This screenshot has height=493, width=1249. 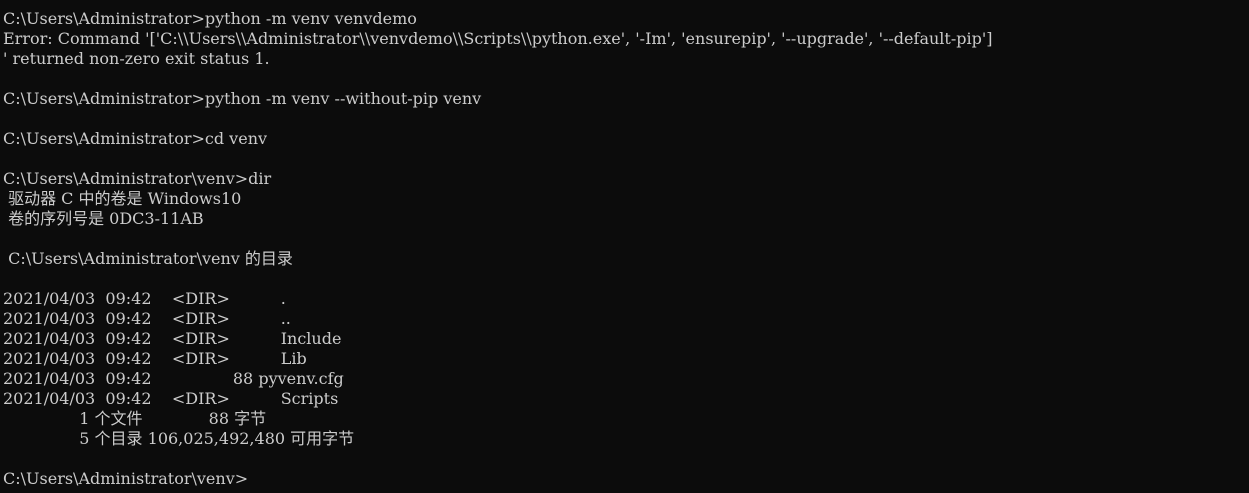 I want to click on dir-entry-row: 2021/04/03 09:42 <DIR> Lib, so click(x=155, y=358).